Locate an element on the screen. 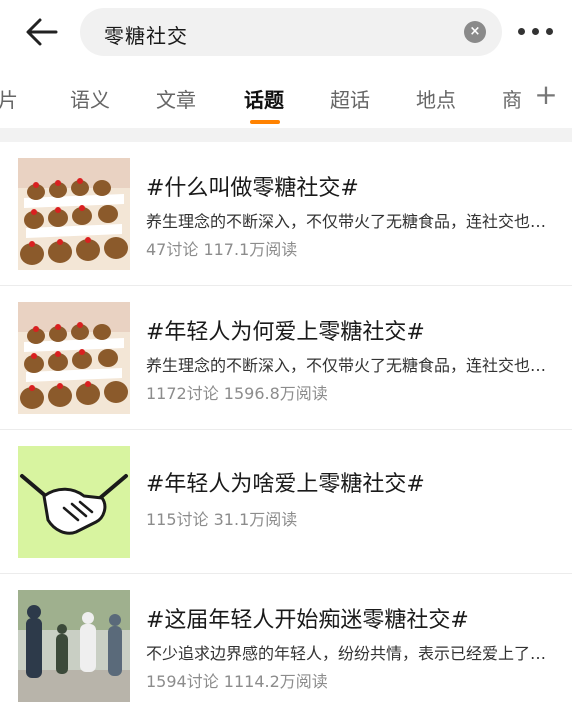 The height and width of the screenshot is (726, 572). tab-shop: 商 is located at coordinates (512, 98).